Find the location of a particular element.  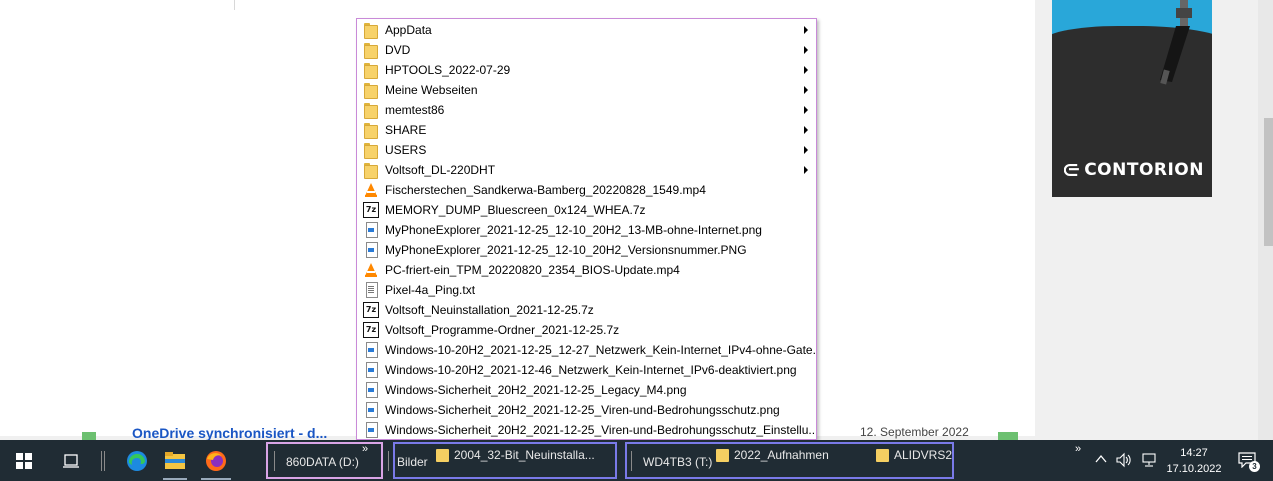

notification-count-badge: 3 is located at coordinates (1254, 466).